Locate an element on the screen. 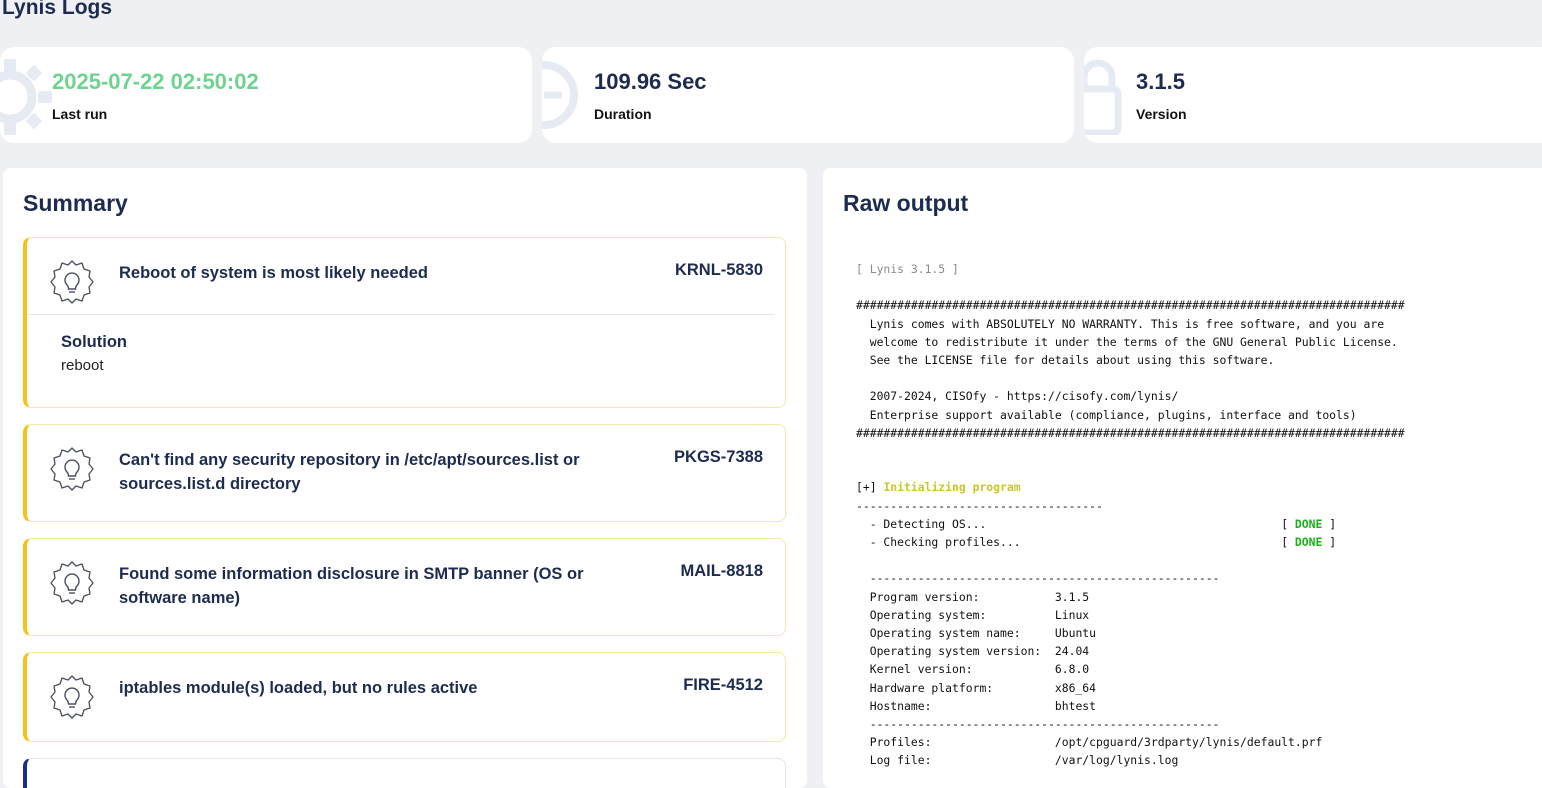 The height and width of the screenshot is (788, 1542). issue-code: MAIL-8818 is located at coordinates (721, 571).